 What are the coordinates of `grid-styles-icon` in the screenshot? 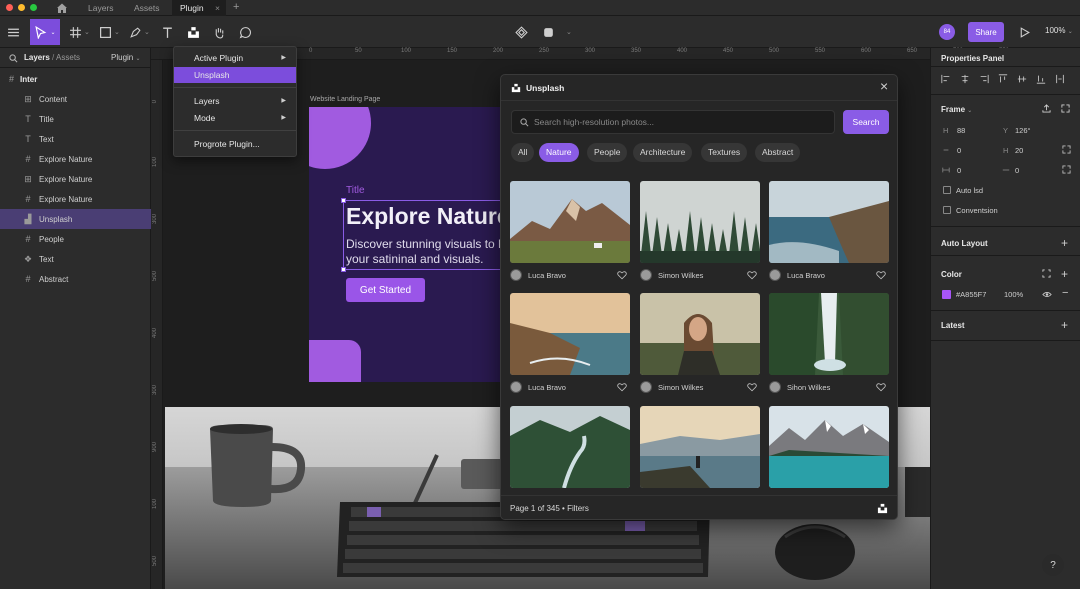 It's located at (1046, 273).